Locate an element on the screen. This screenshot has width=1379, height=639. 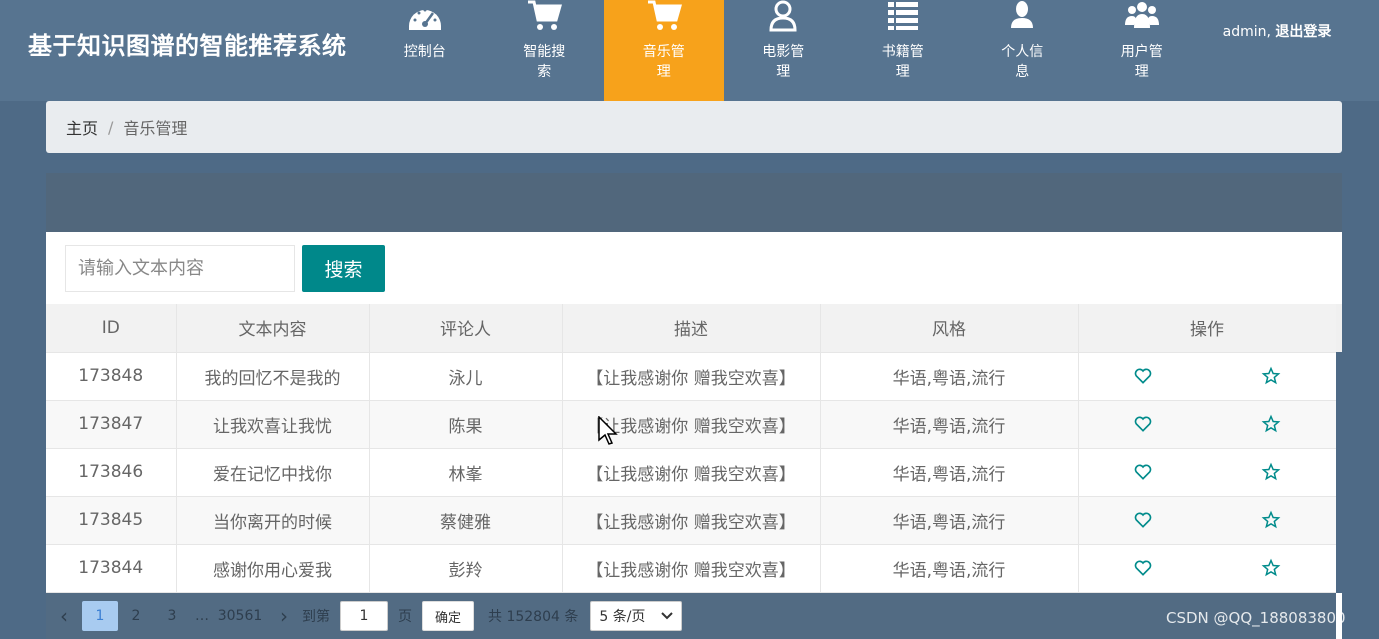
user-area: admin, 退出登录 is located at coordinates (1277, 32).